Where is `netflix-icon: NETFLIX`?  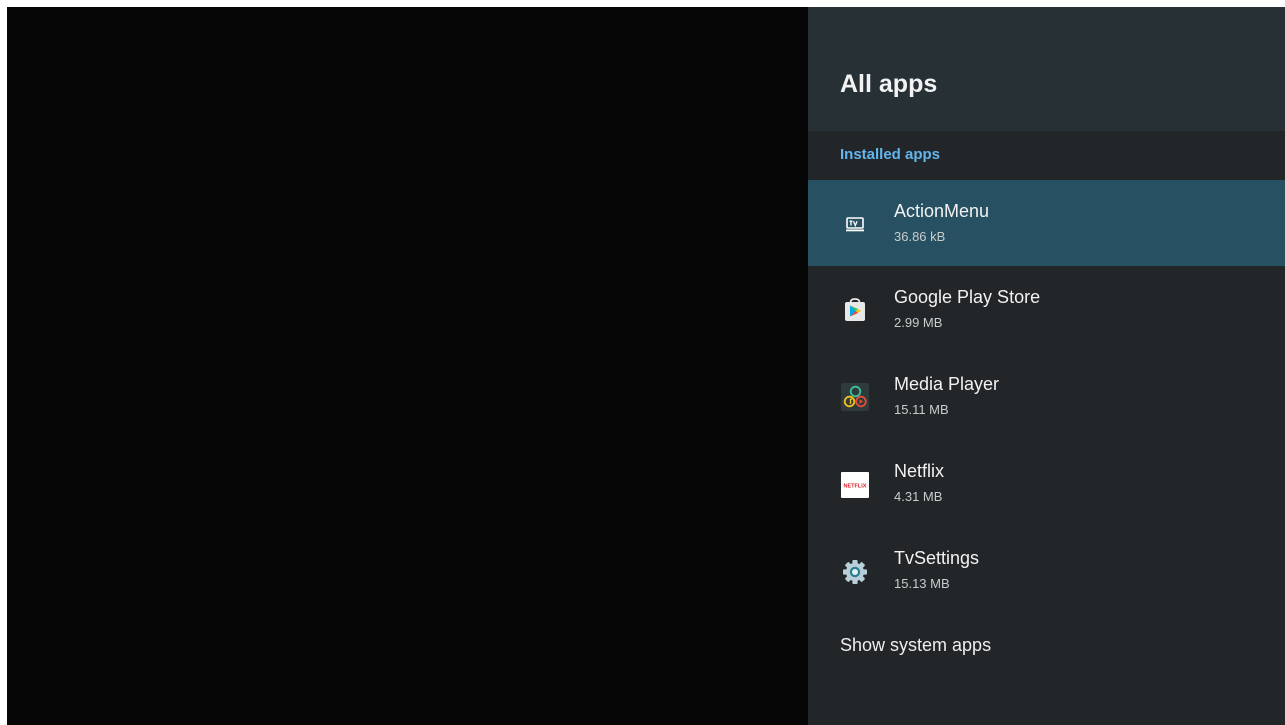 netflix-icon: NETFLIX is located at coordinates (855, 484).